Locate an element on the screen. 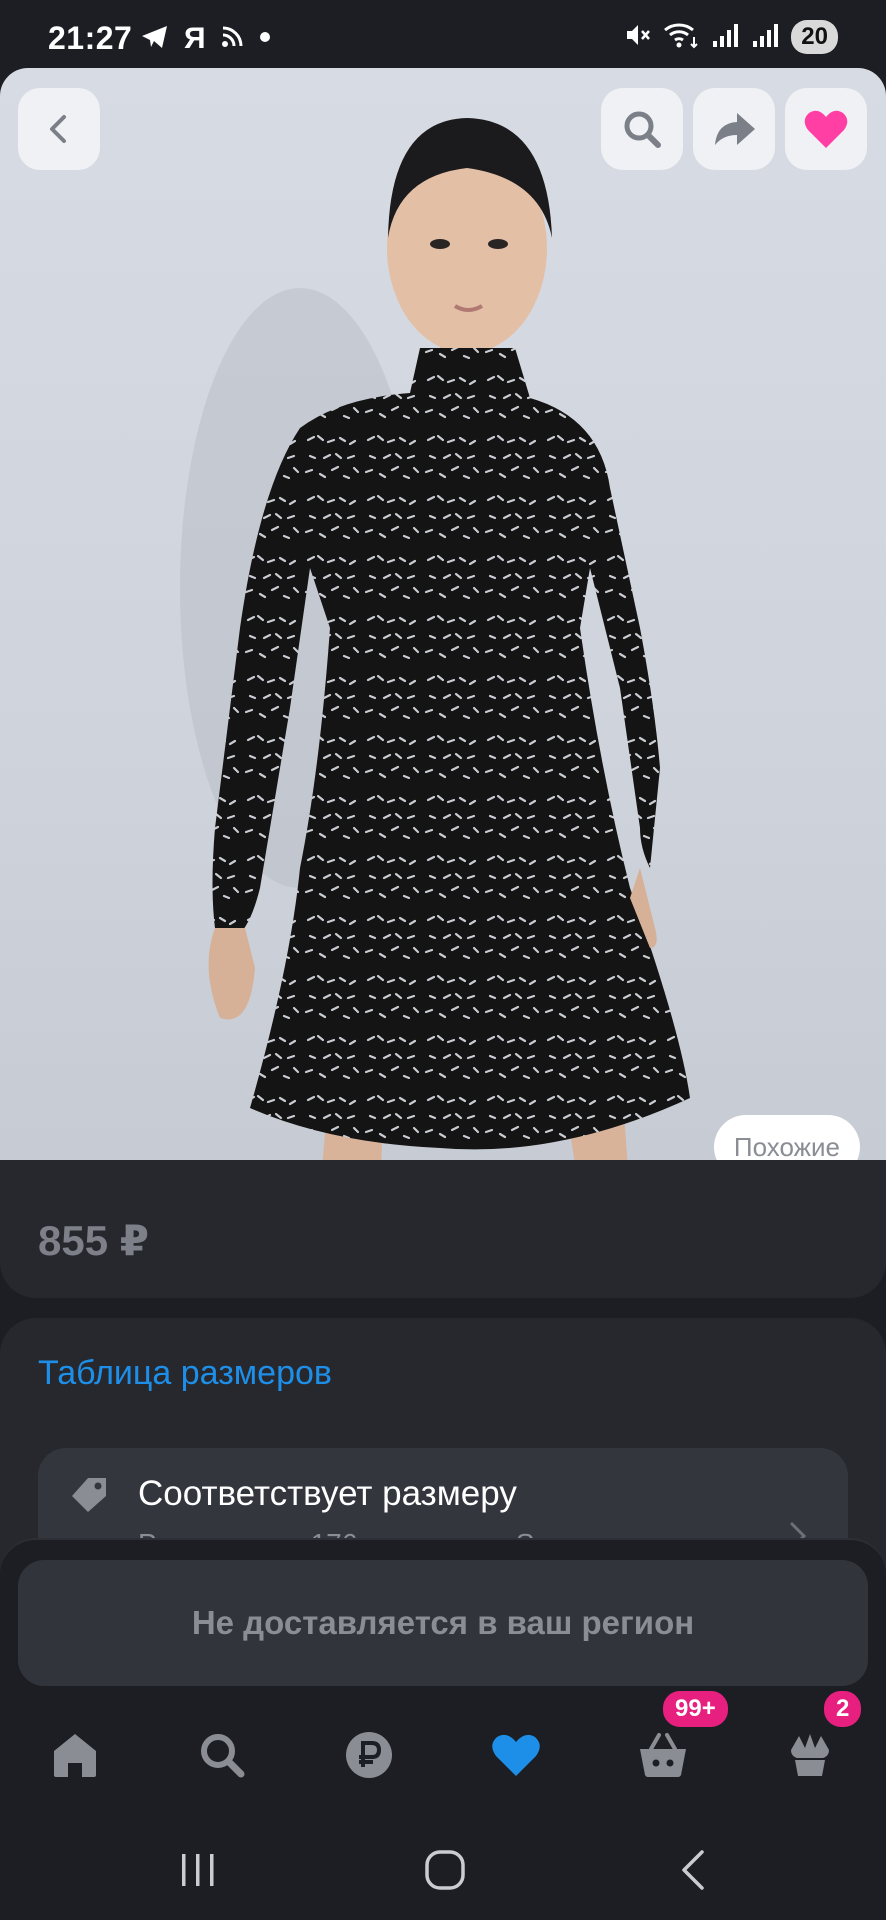  back-icon is located at coordinates (693, 1870).